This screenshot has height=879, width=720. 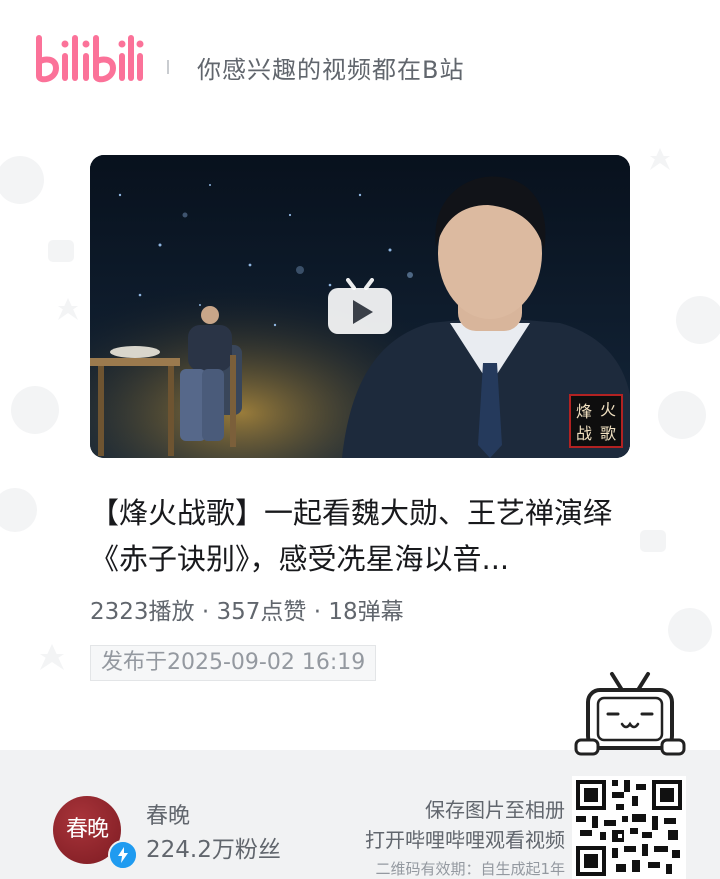 What do you see at coordinates (233, 663) in the screenshot?
I see `publish-time: 发布于2025-09-02 16:19` at bounding box center [233, 663].